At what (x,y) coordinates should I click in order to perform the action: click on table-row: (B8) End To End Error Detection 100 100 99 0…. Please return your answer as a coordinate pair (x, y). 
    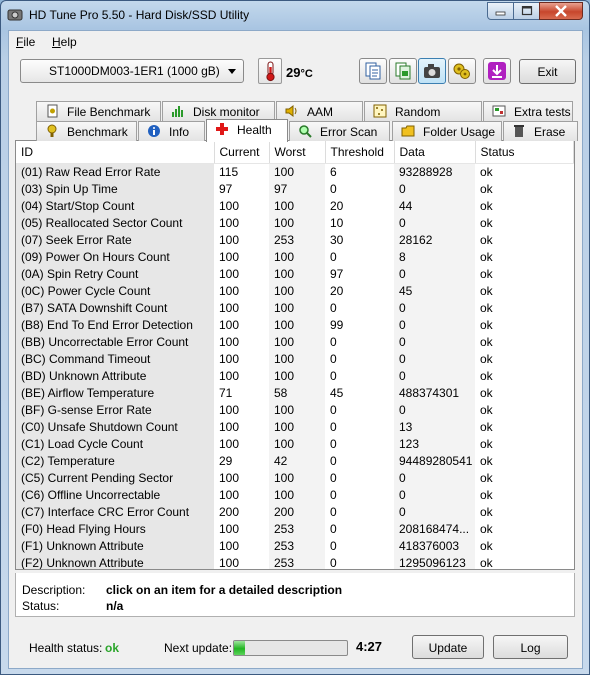
    Looking at the image, I should click on (295, 324).